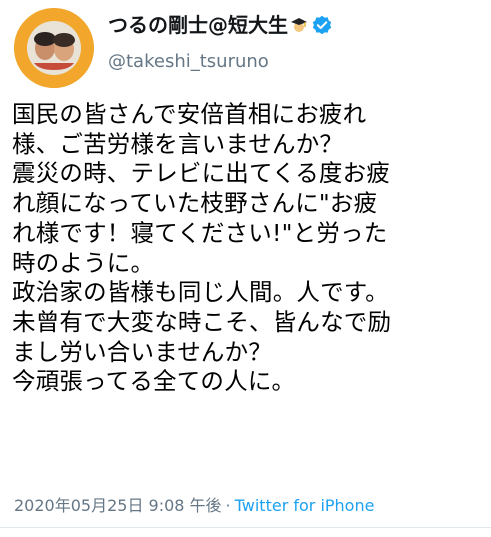 The image size is (491, 537). What do you see at coordinates (118, 505) in the screenshot?
I see `tweet-timestamp: 2020年05月25日 9:08 午後` at bounding box center [118, 505].